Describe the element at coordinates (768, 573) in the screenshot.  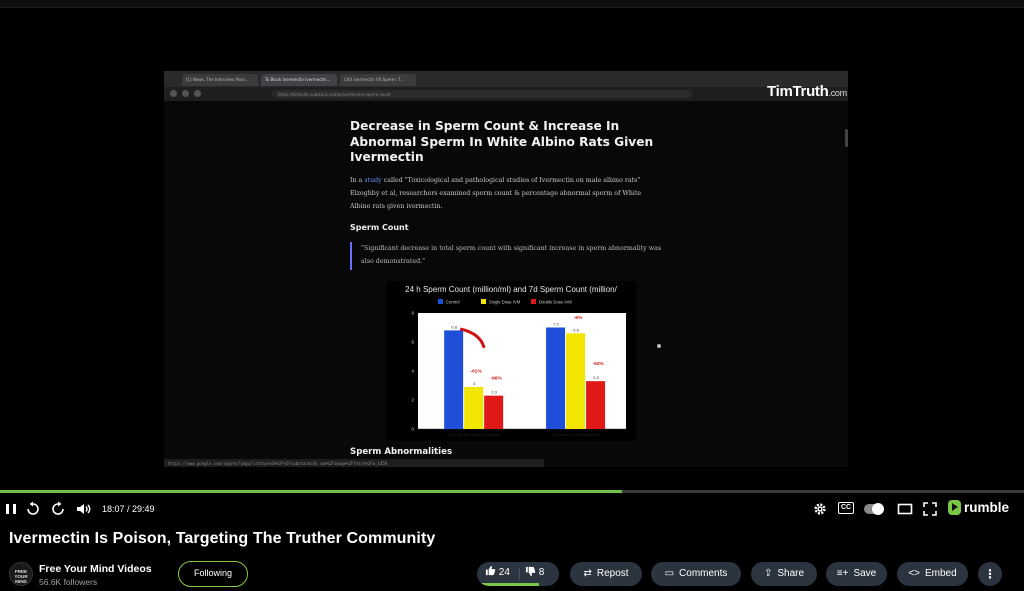
I see `share-icon: ⇪` at that location.